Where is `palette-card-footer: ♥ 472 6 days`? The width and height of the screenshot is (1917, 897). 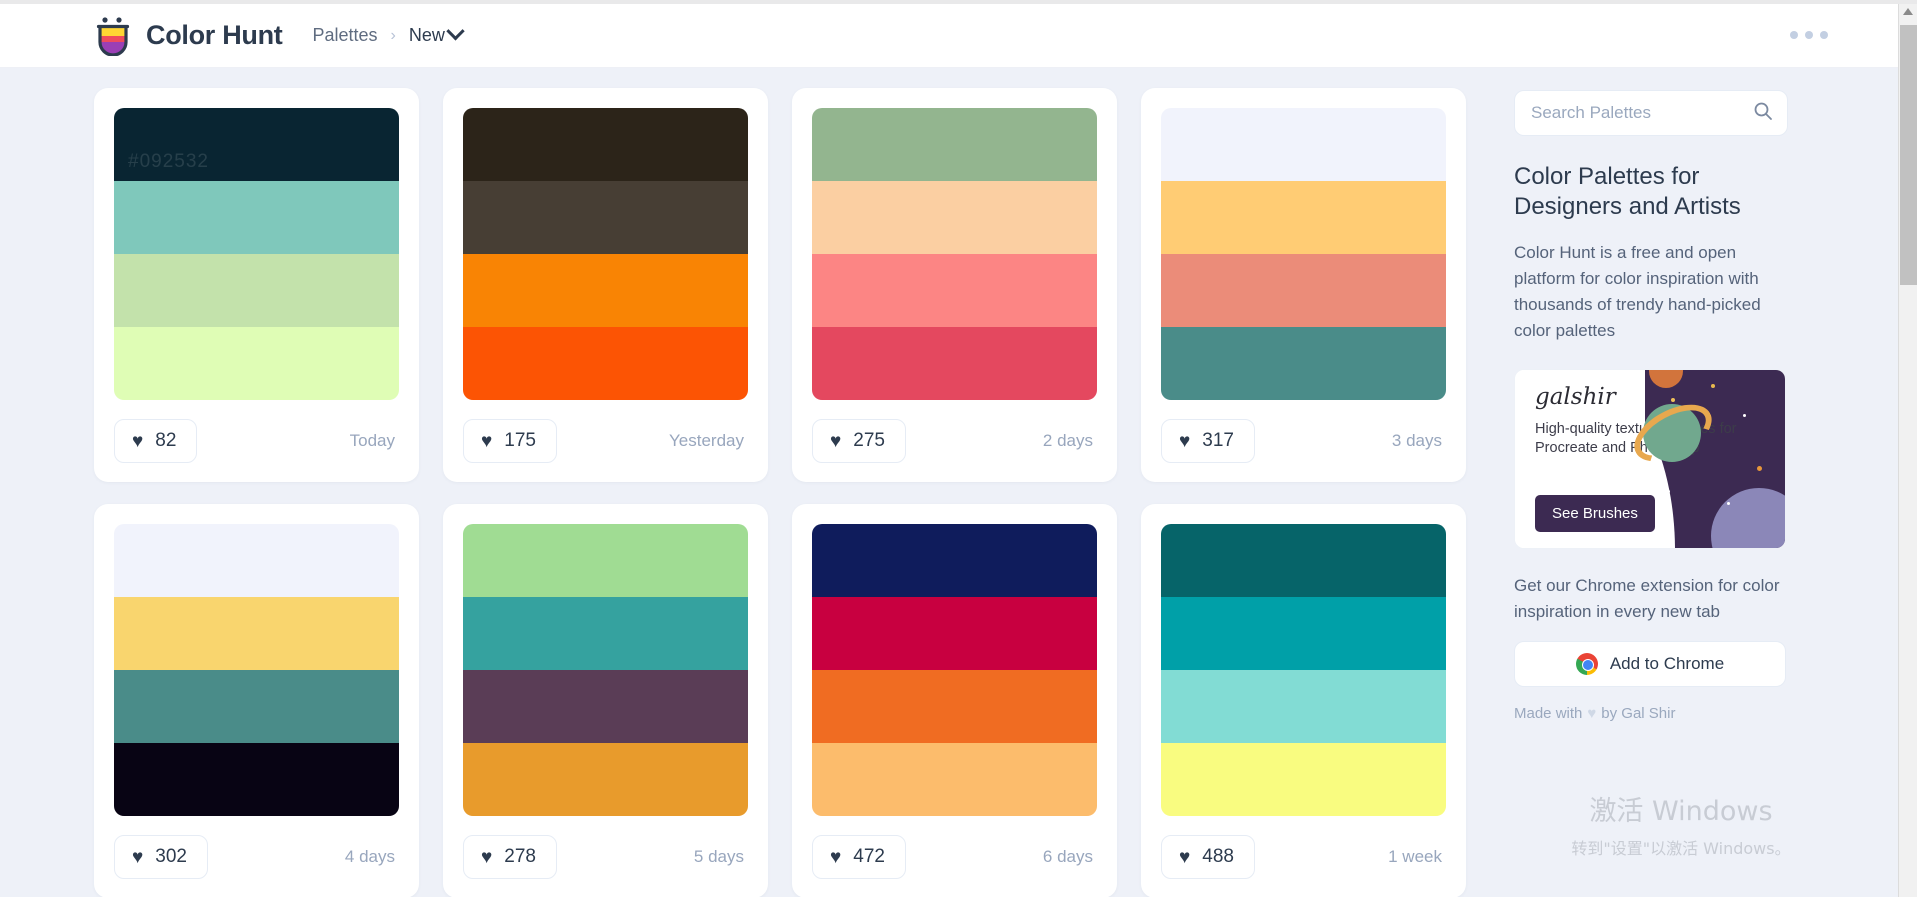
palette-card-footer: ♥ 472 6 days is located at coordinates (954, 856).